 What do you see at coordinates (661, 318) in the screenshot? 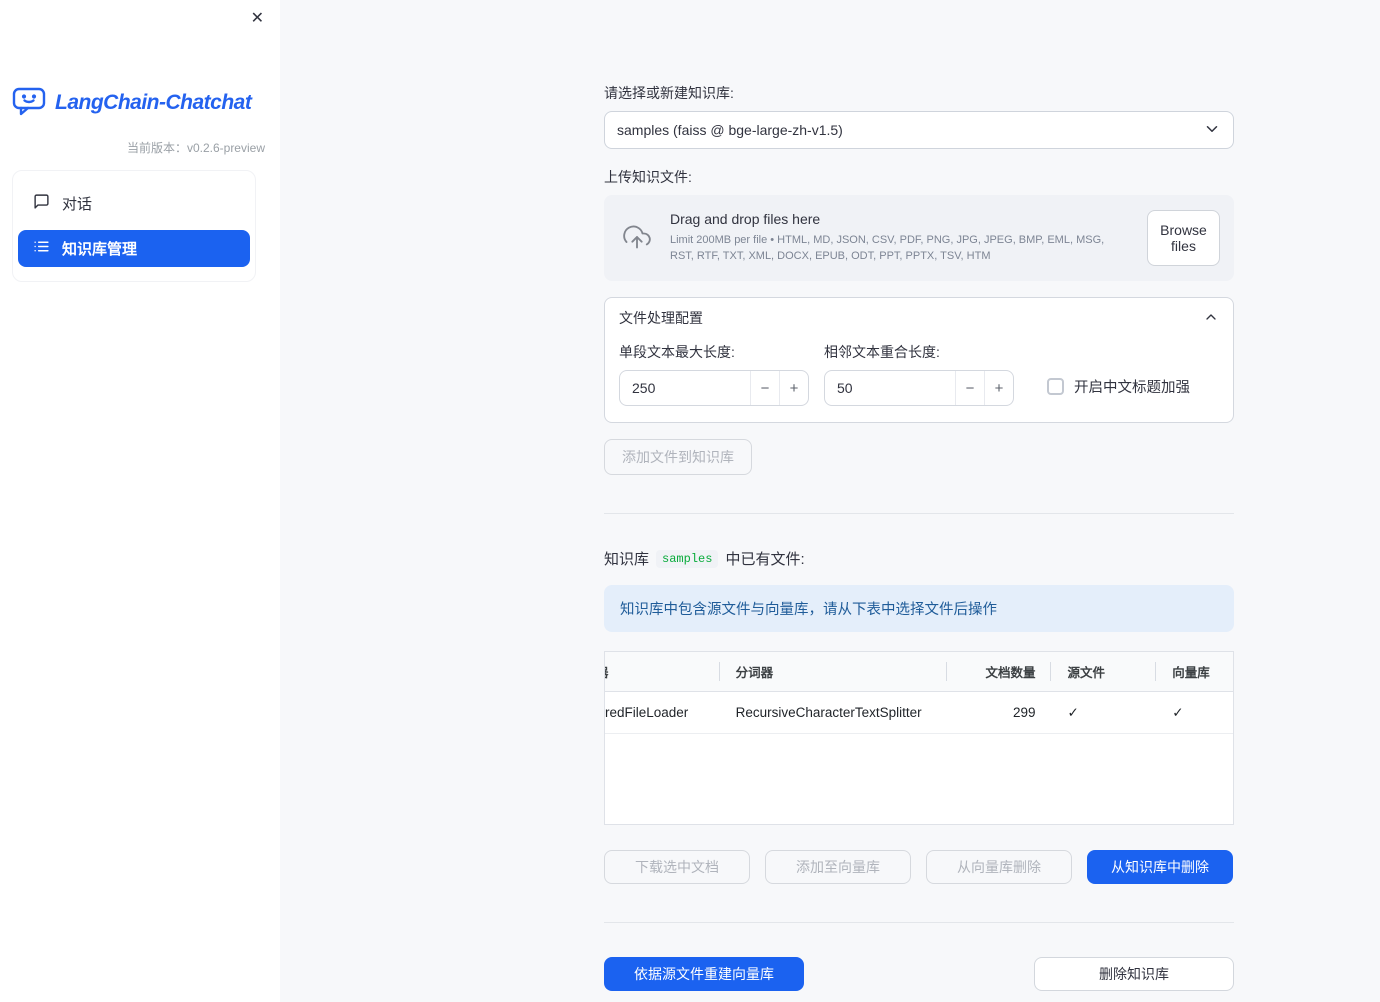
I see `expander-title: 文件处理配置` at bounding box center [661, 318].